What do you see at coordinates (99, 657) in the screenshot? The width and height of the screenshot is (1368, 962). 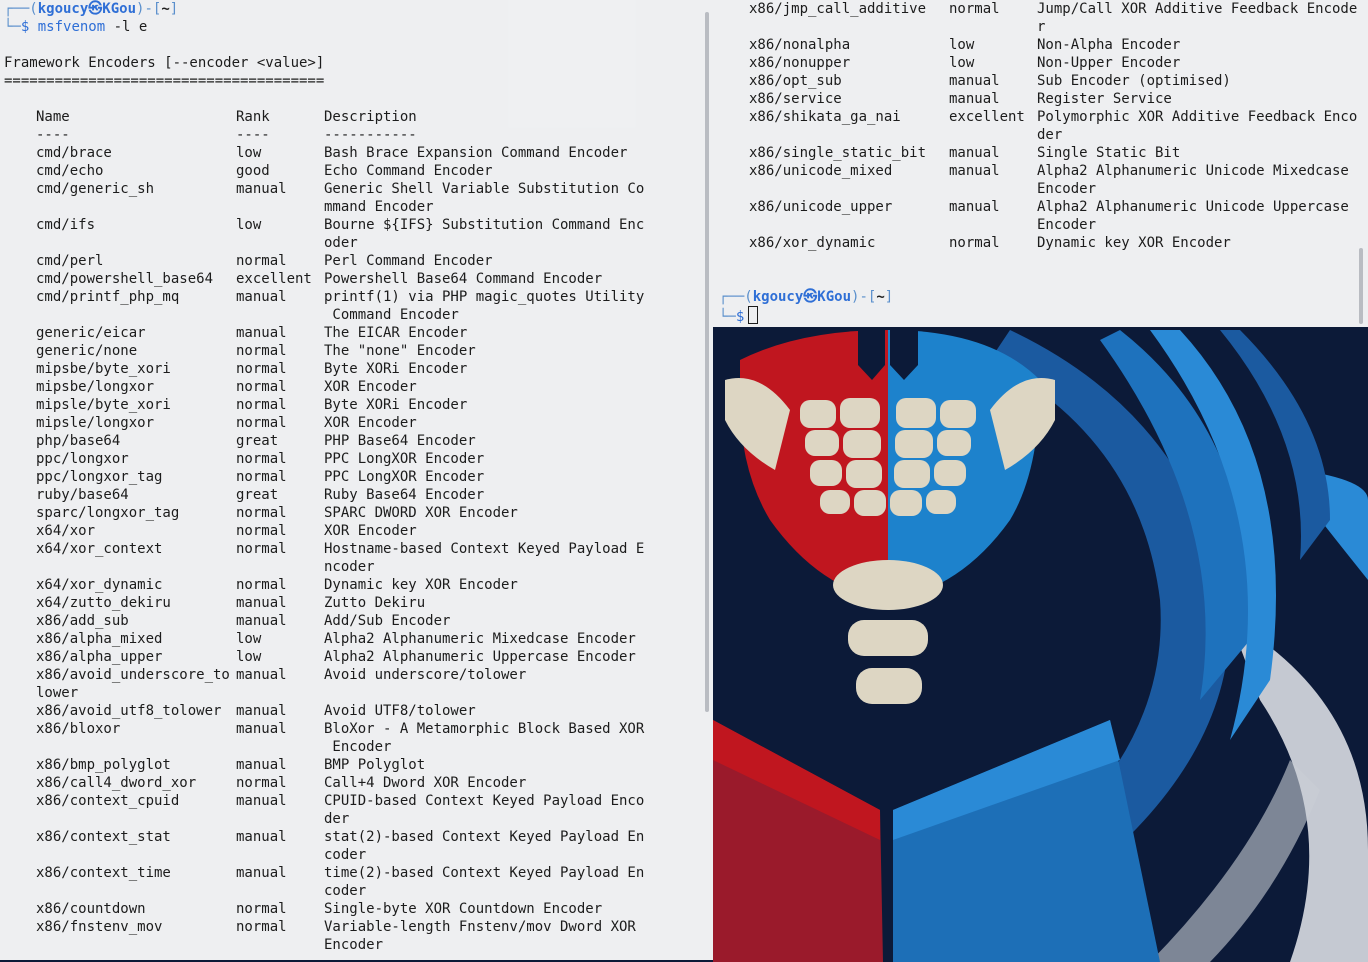 I see `encoder-name: x86/alpha_upper` at bounding box center [99, 657].